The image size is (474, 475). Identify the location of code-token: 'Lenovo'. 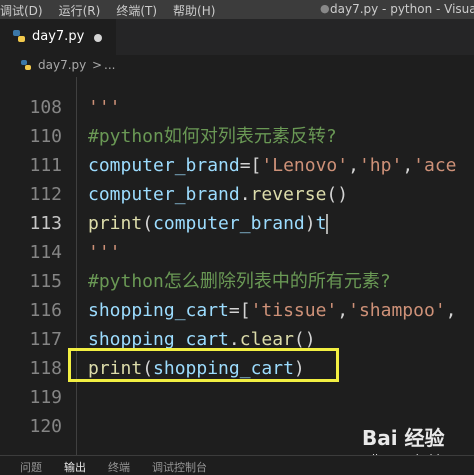
(305, 165).